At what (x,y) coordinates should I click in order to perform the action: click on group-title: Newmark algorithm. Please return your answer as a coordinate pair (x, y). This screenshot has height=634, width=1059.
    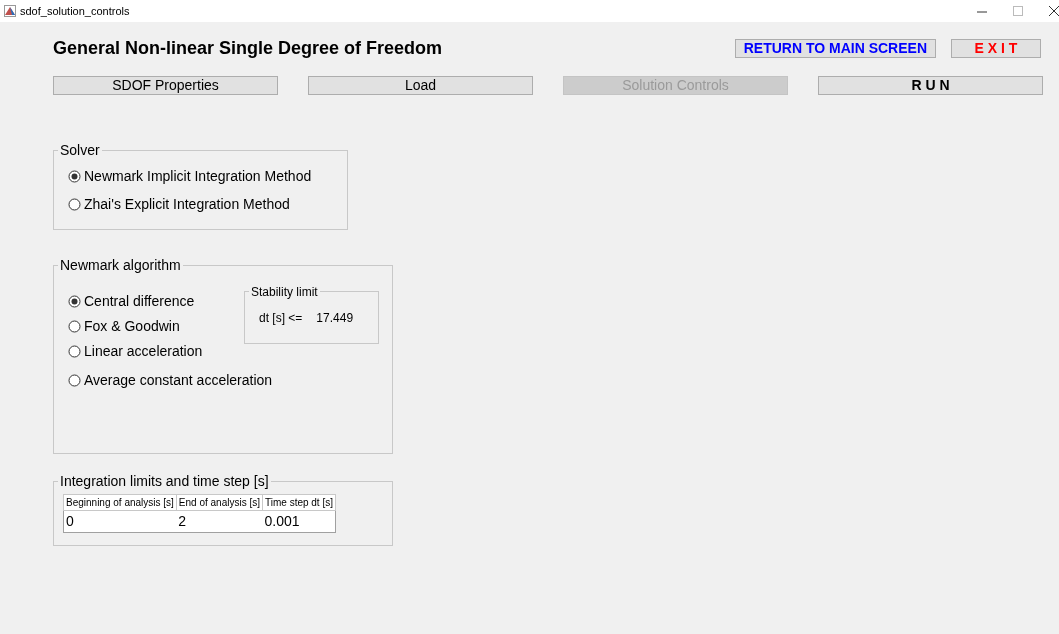
    Looking at the image, I should click on (120, 265).